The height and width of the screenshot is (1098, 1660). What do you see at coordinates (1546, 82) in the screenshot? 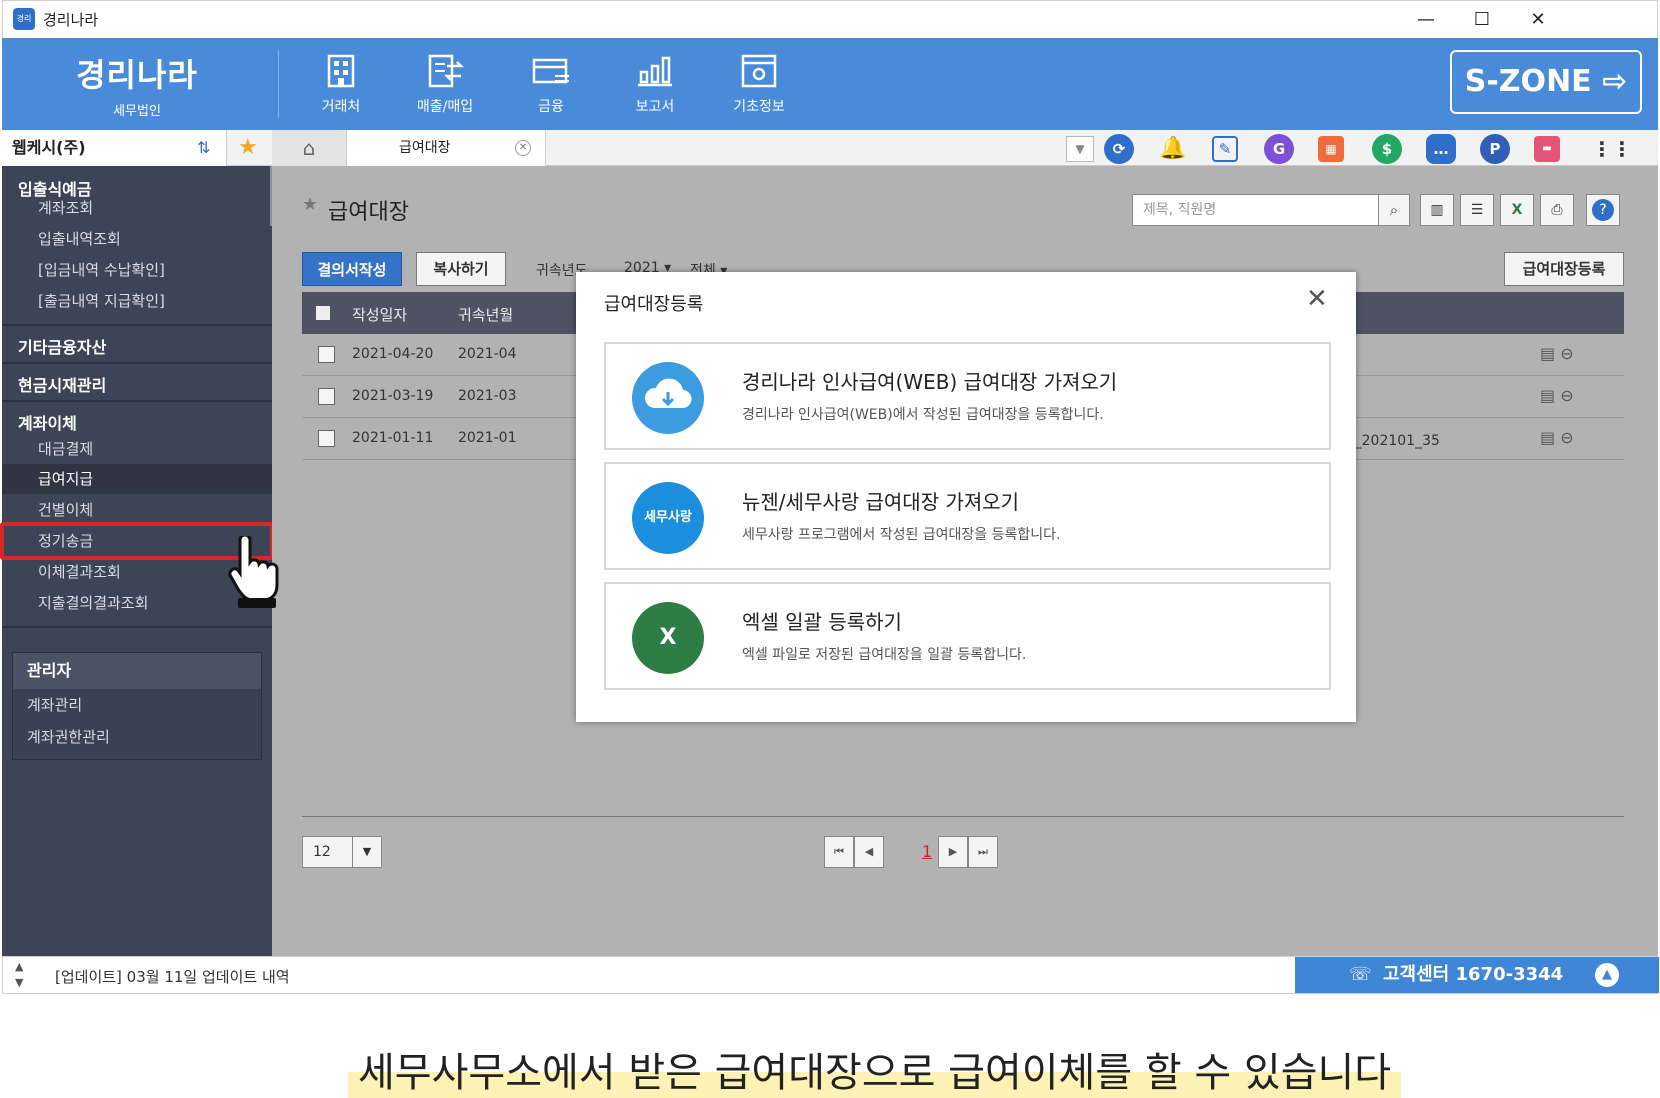
I see `szone-button: S-ZONE ⇨` at bounding box center [1546, 82].